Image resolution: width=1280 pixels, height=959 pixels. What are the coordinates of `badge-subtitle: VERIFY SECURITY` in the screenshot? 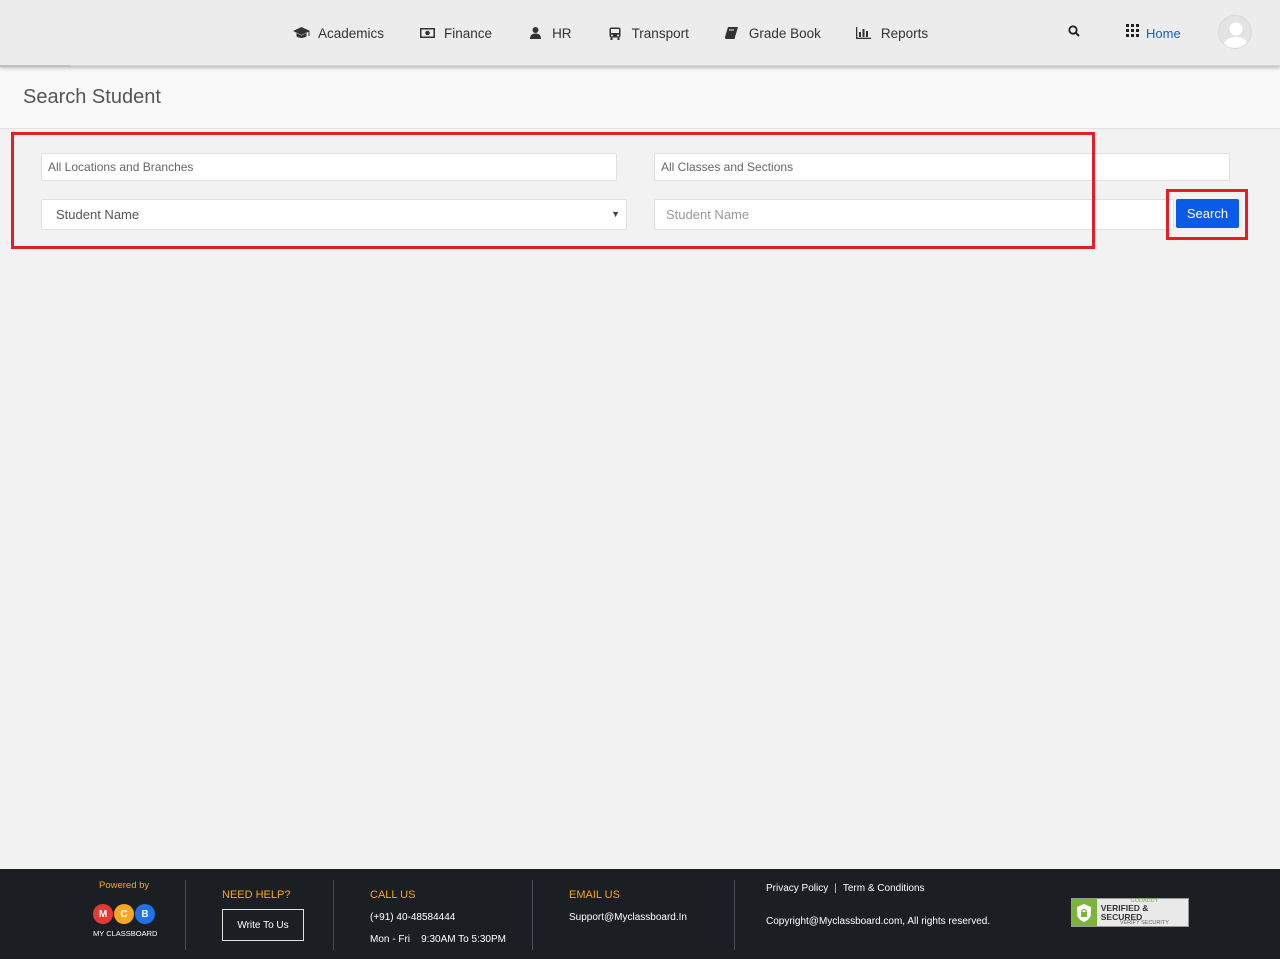 It's located at (1144, 923).